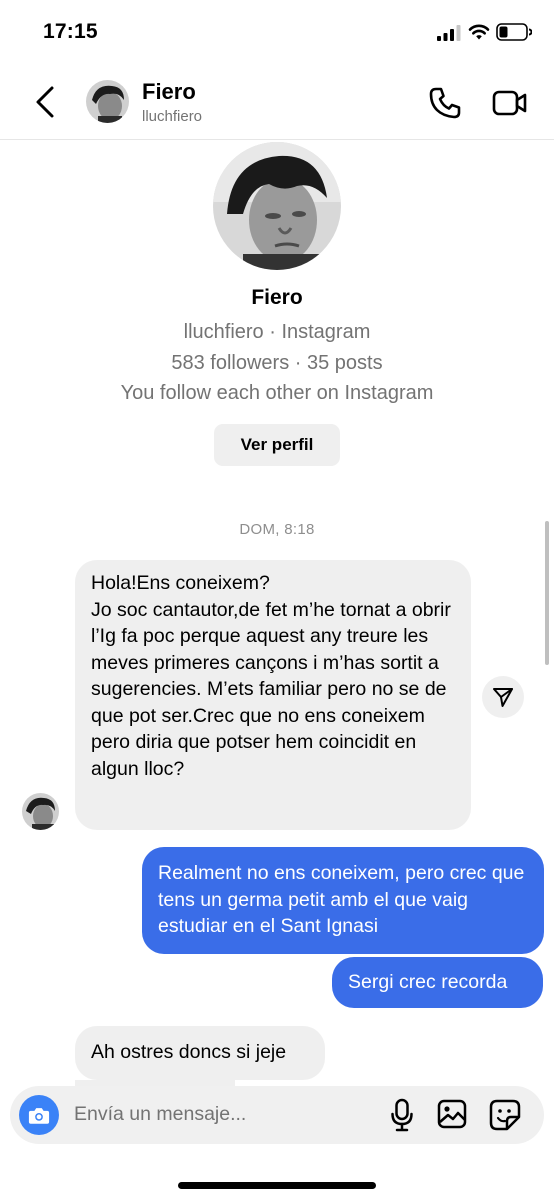 This screenshot has width=554, height=1200. What do you see at coordinates (505, 1115) in the screenshot?
I see `sticker-icon` at bounding box center [505, 1115].